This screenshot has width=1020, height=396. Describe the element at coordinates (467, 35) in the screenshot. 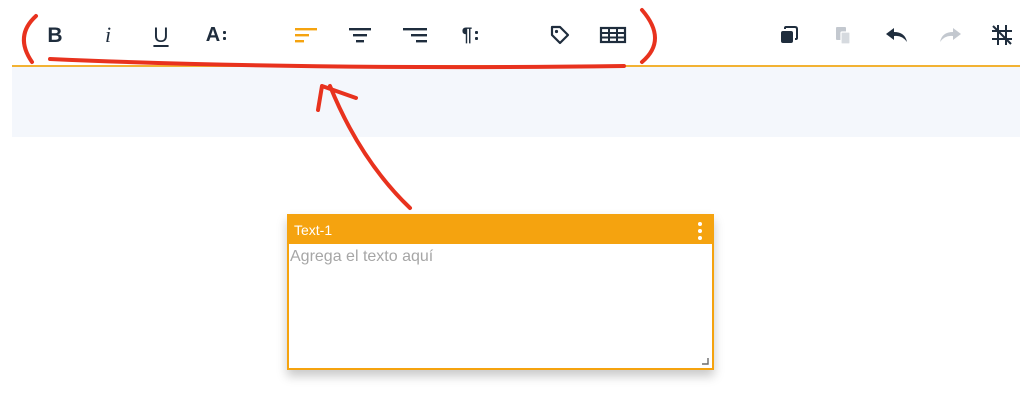

I see `paragraph-icon: ¶` at that location.